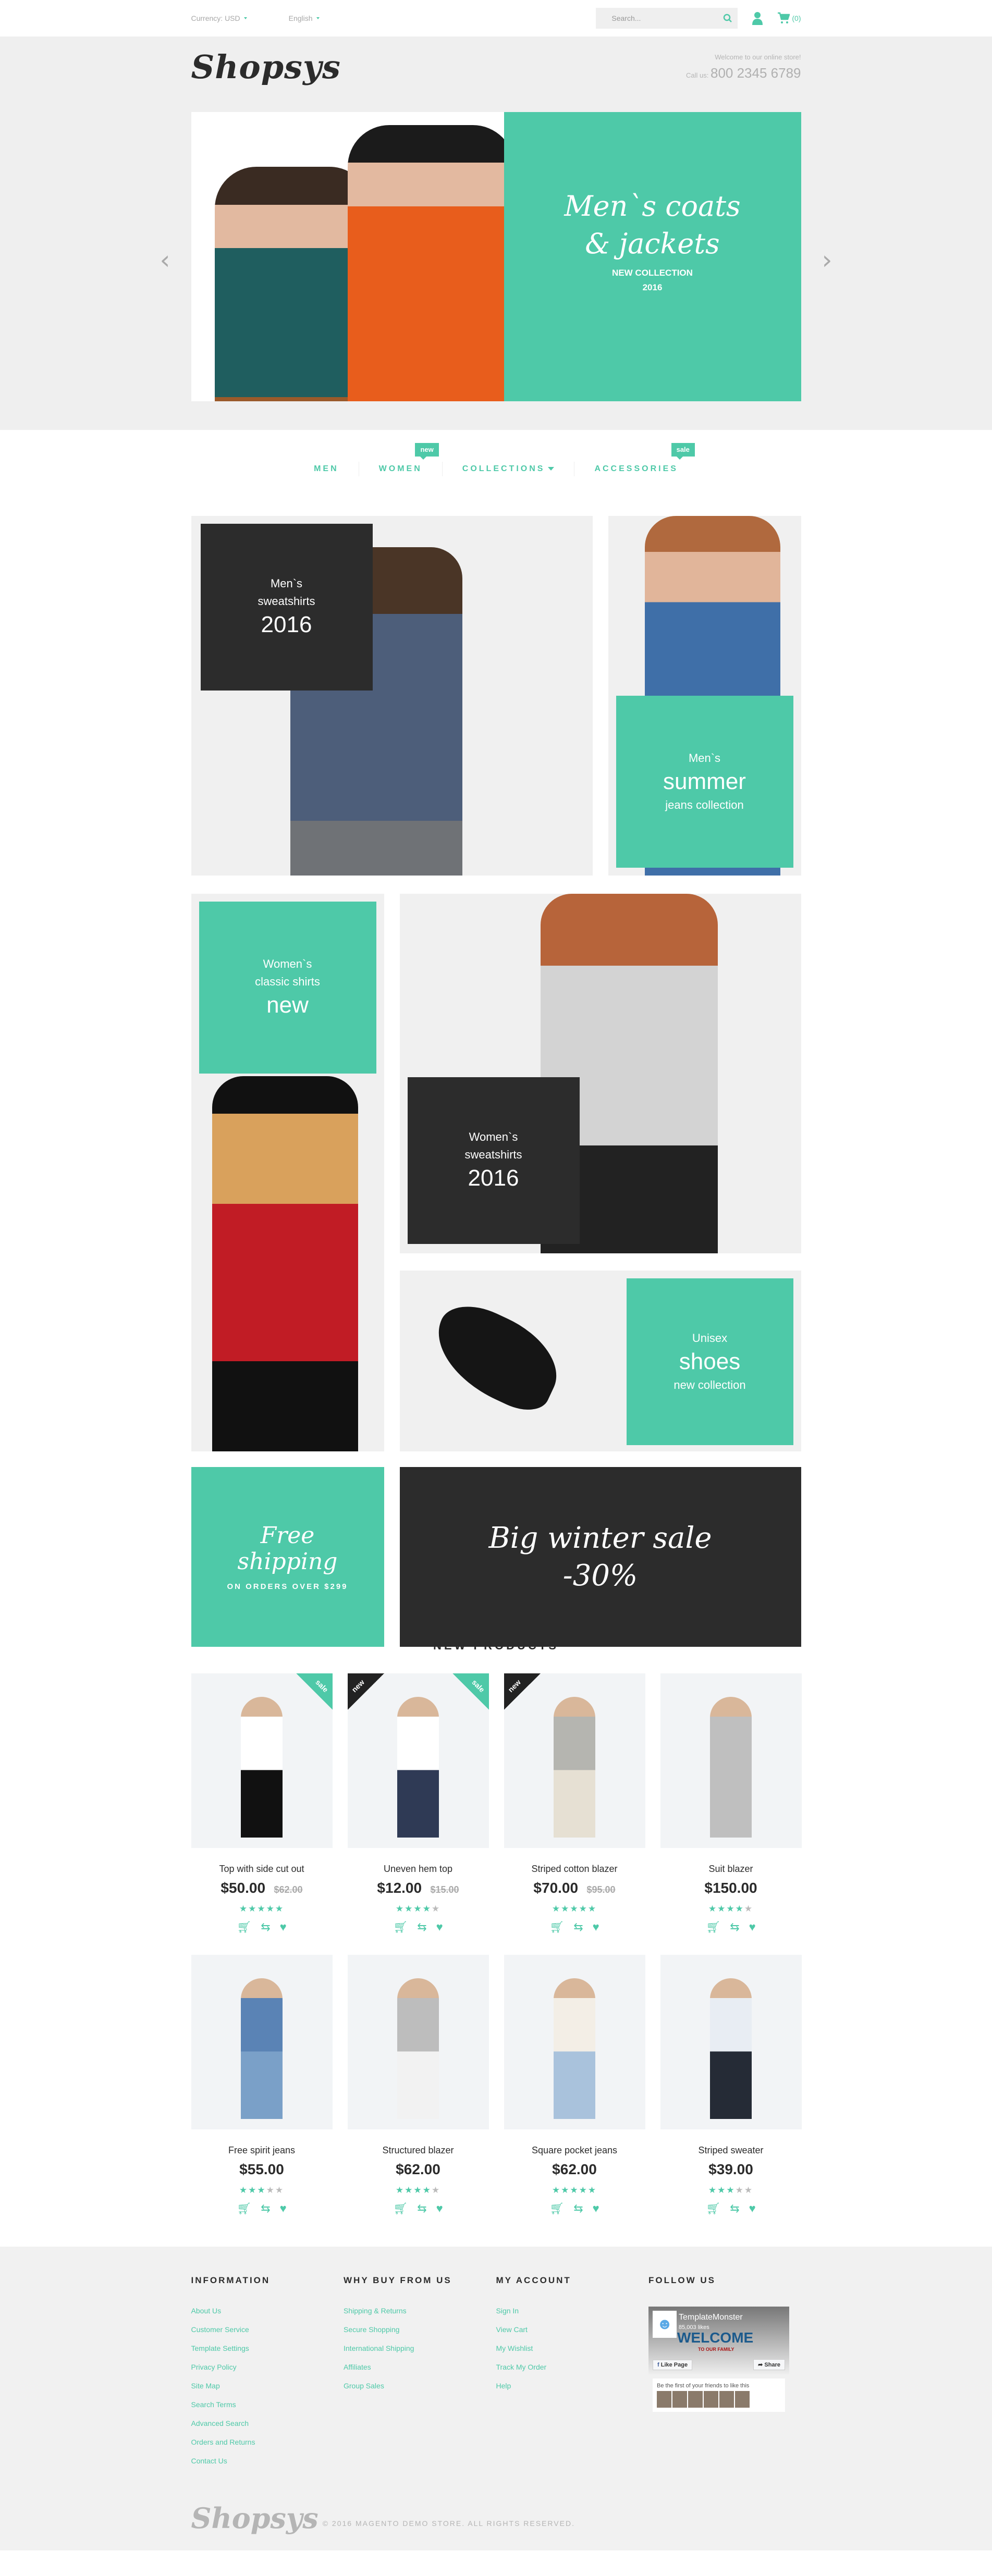 Image resolution: width=992 pixels, height=2576 pixels. Describe the element at coordinates (827, 260) in the screenshot. I see `chevron-right-icon: ›` at that location.